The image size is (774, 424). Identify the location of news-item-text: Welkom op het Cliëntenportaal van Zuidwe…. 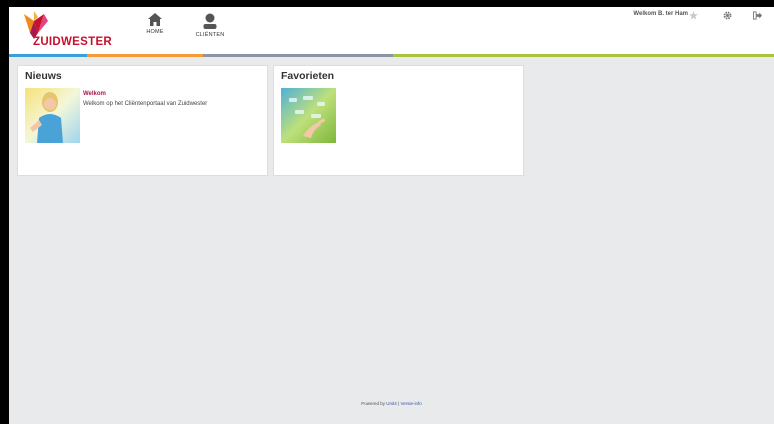
(145, 104).